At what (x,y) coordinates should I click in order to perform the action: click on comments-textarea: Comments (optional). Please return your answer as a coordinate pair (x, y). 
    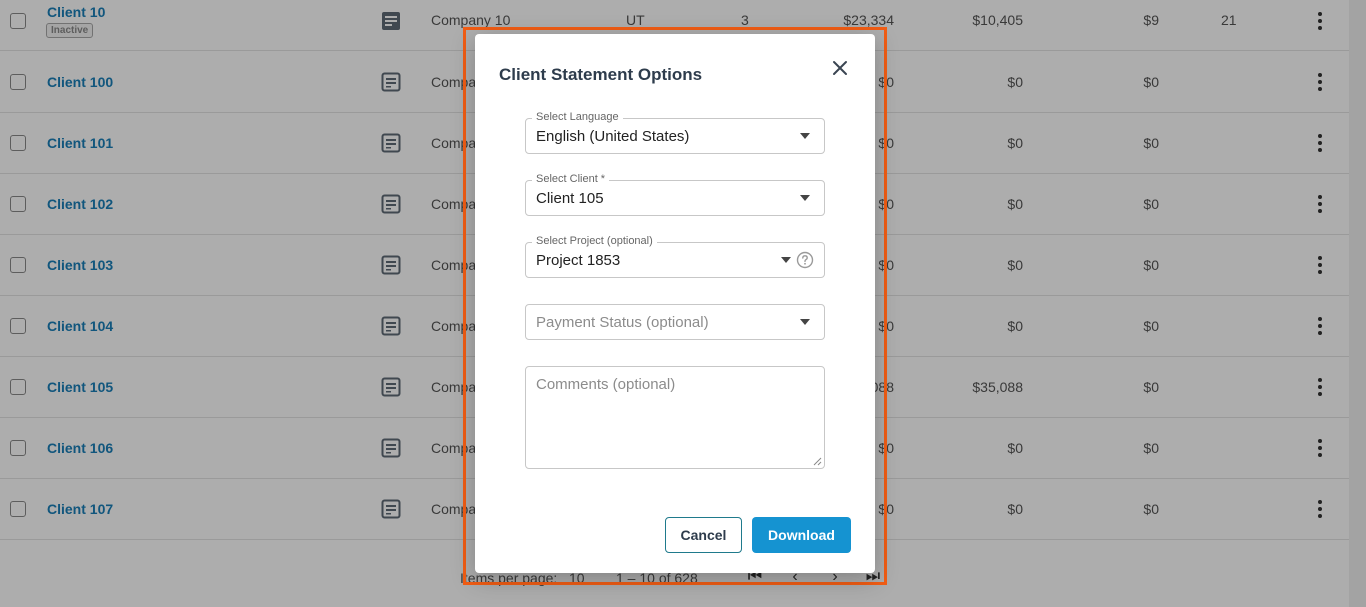
    Looking at the image, I should click on (675, 417).